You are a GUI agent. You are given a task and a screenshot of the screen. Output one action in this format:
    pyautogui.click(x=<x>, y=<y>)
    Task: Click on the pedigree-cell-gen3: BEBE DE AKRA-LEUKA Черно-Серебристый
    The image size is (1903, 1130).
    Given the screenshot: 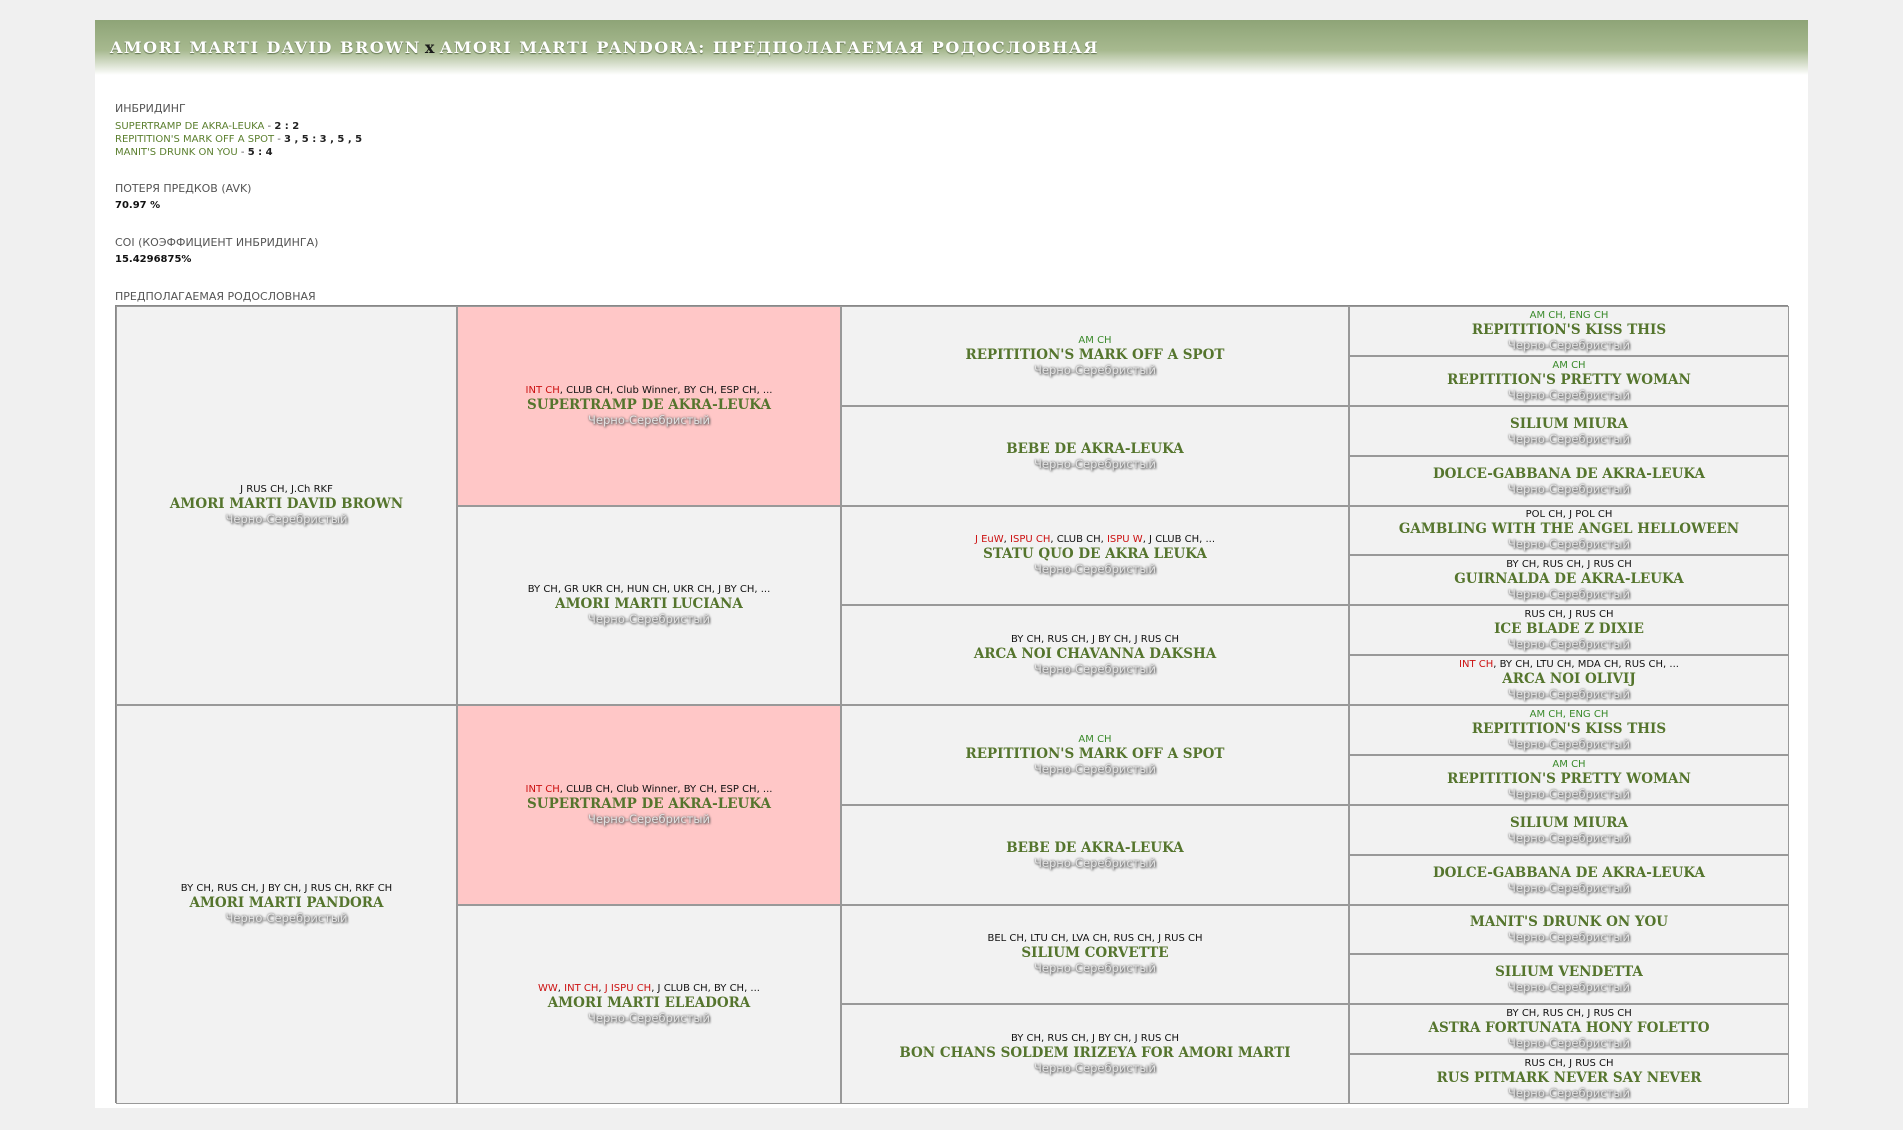 What is the action you would take?
    pyautogui.click(x=1095, y=855)
    